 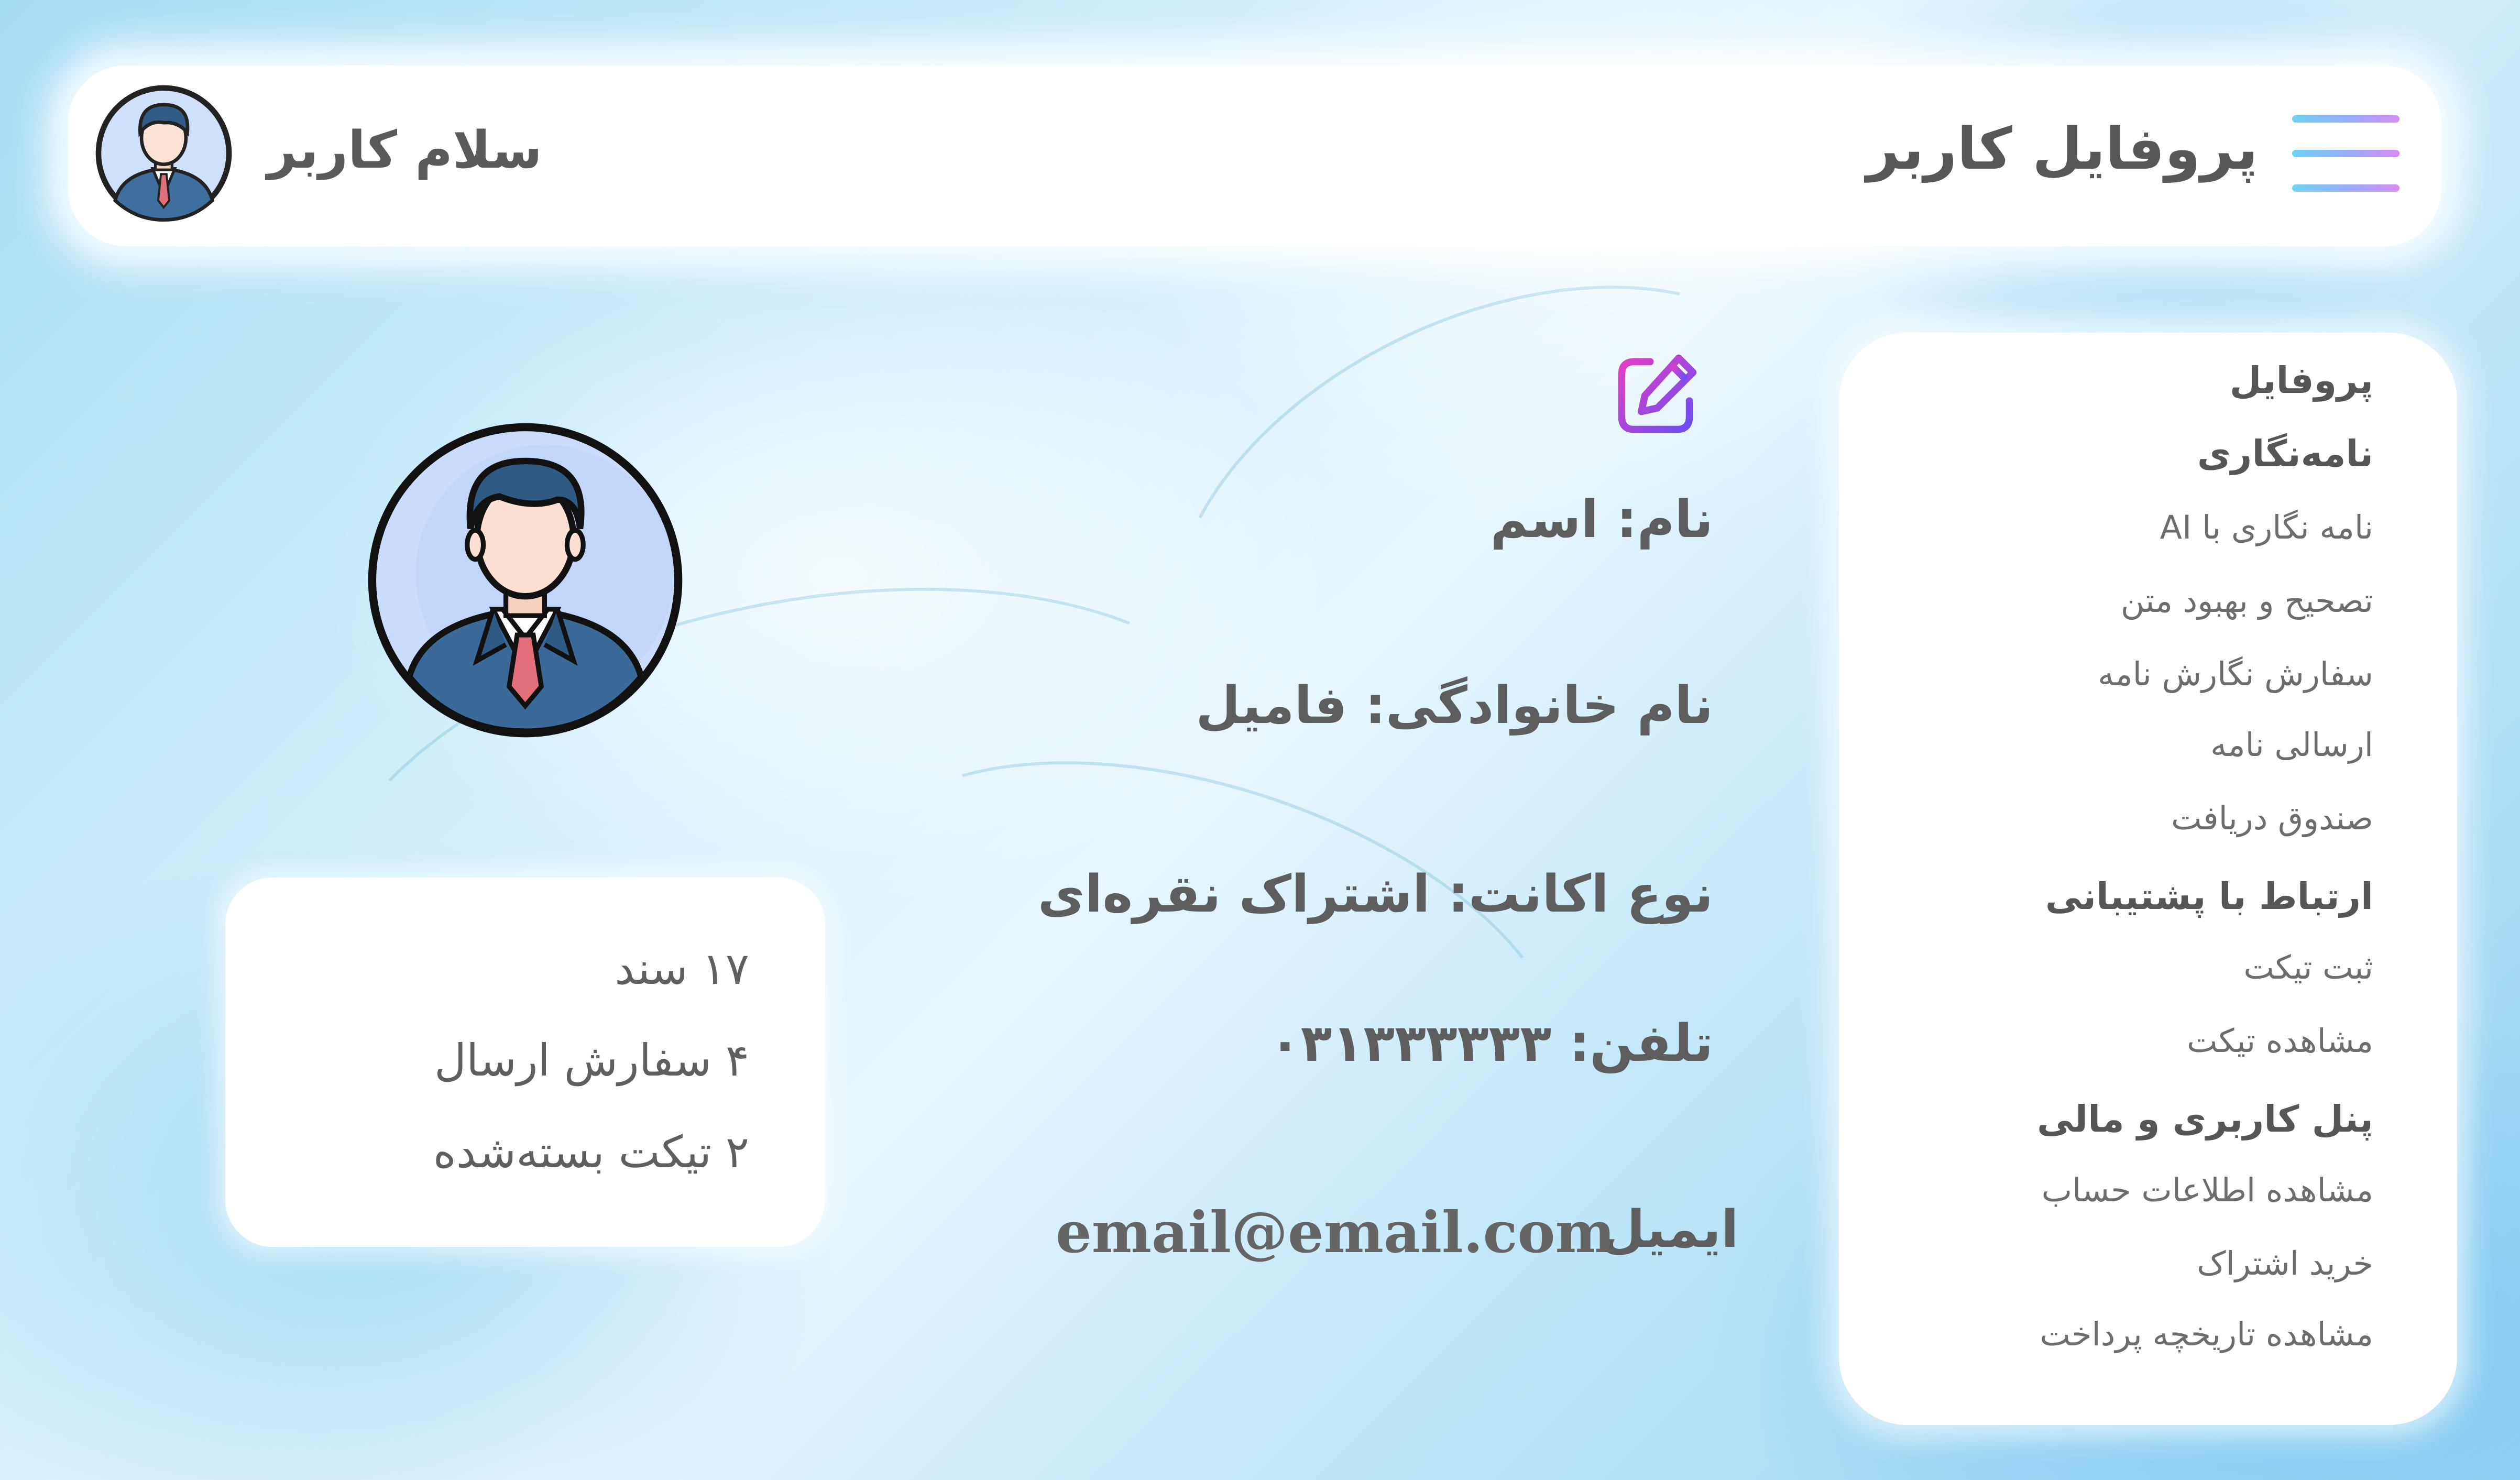 What do you see at coordinates (164, 153) in the screenshot?
I see `header-avatar-icon` at bounding box center [164, 153].